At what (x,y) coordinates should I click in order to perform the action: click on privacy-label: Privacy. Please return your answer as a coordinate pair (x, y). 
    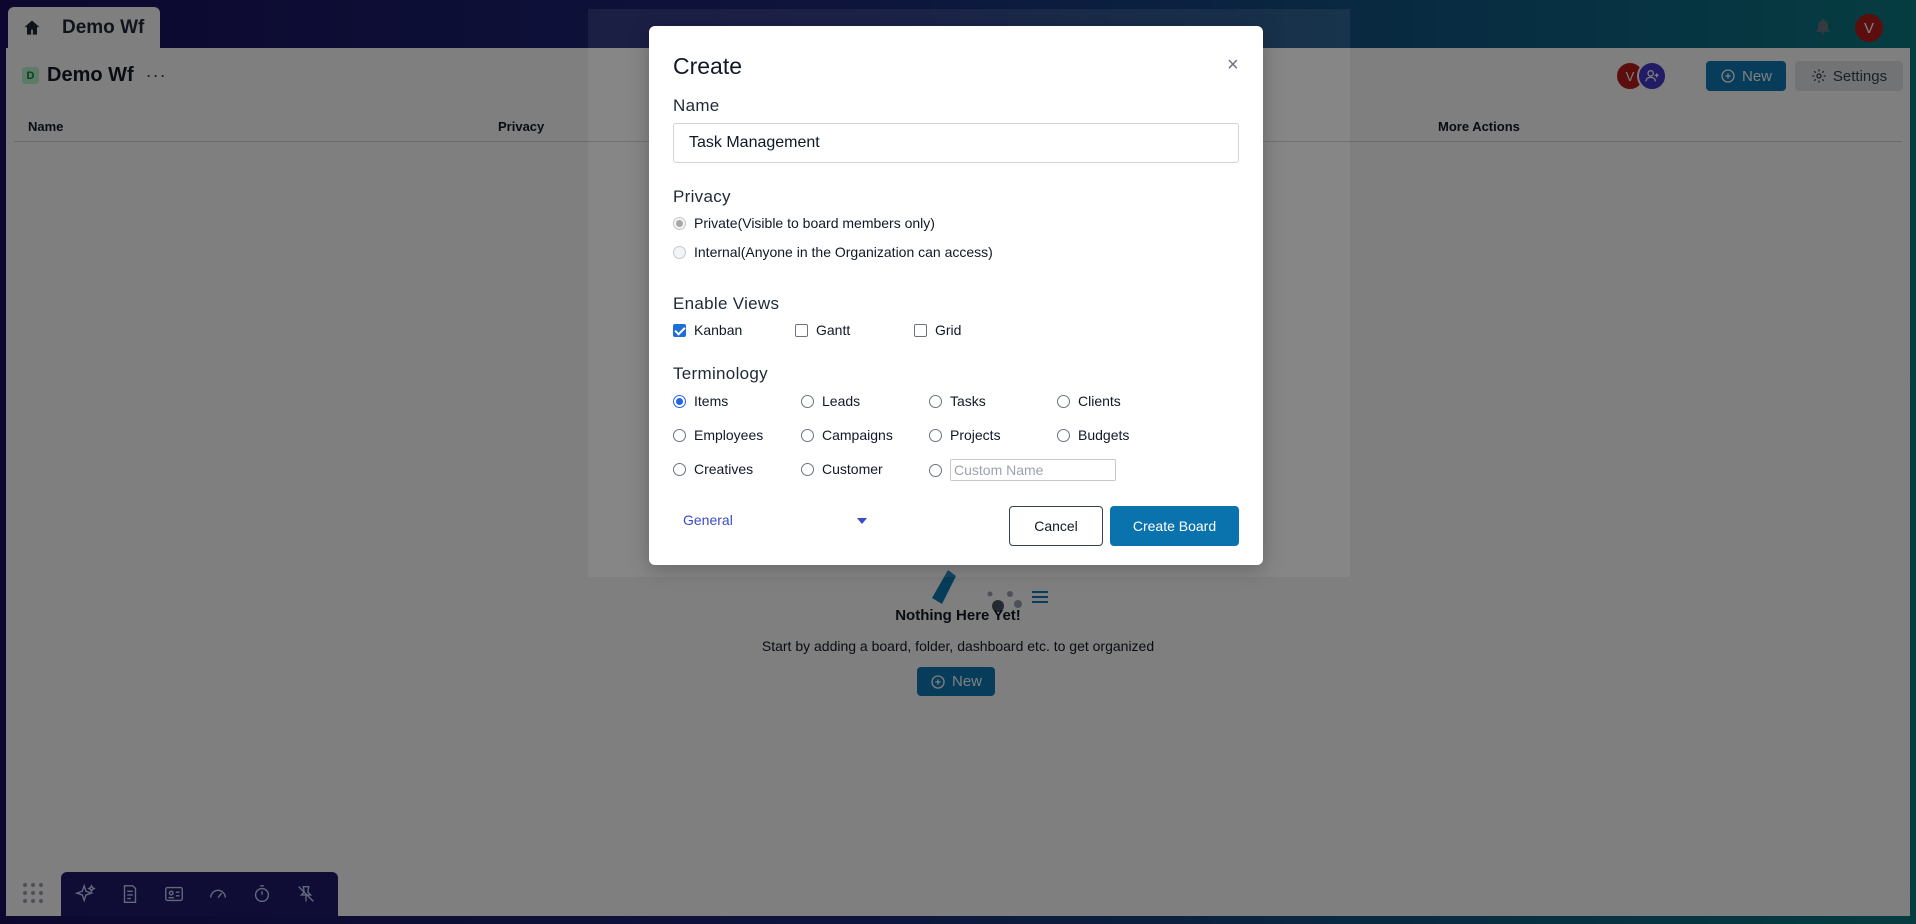
    Looking at the image, I should click on (702, 196).